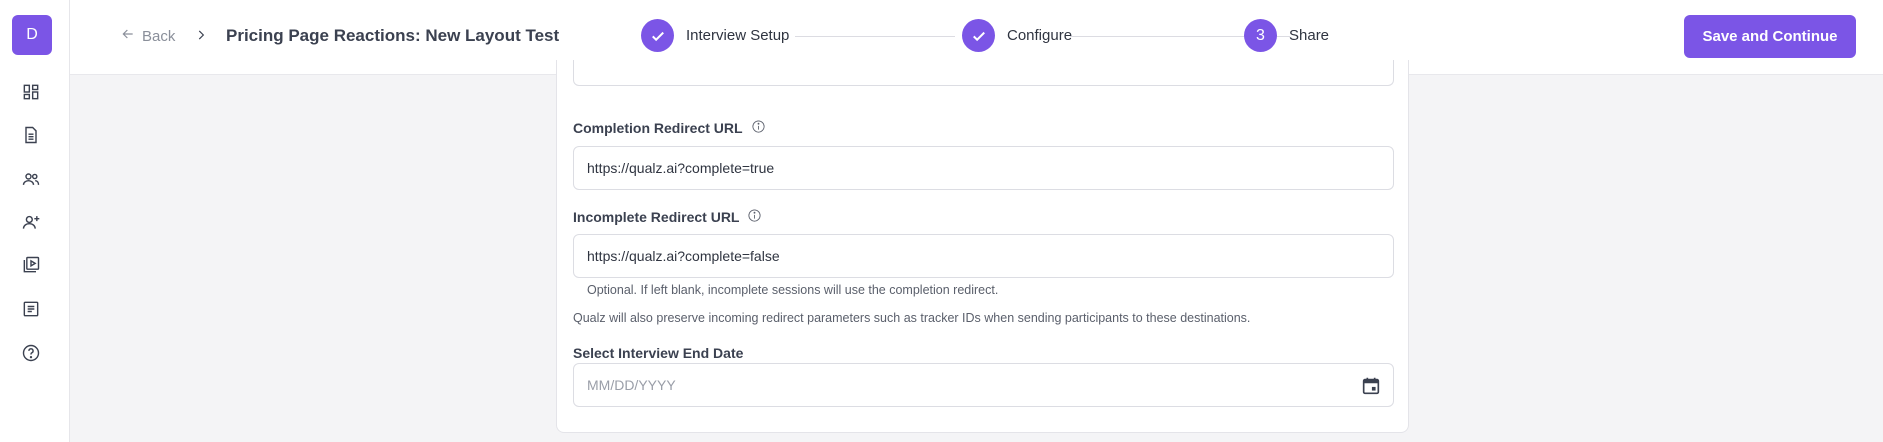  Describe the element at coordinates (128, 36) in the screenshot. I see `arrow-left-icon` at that location.